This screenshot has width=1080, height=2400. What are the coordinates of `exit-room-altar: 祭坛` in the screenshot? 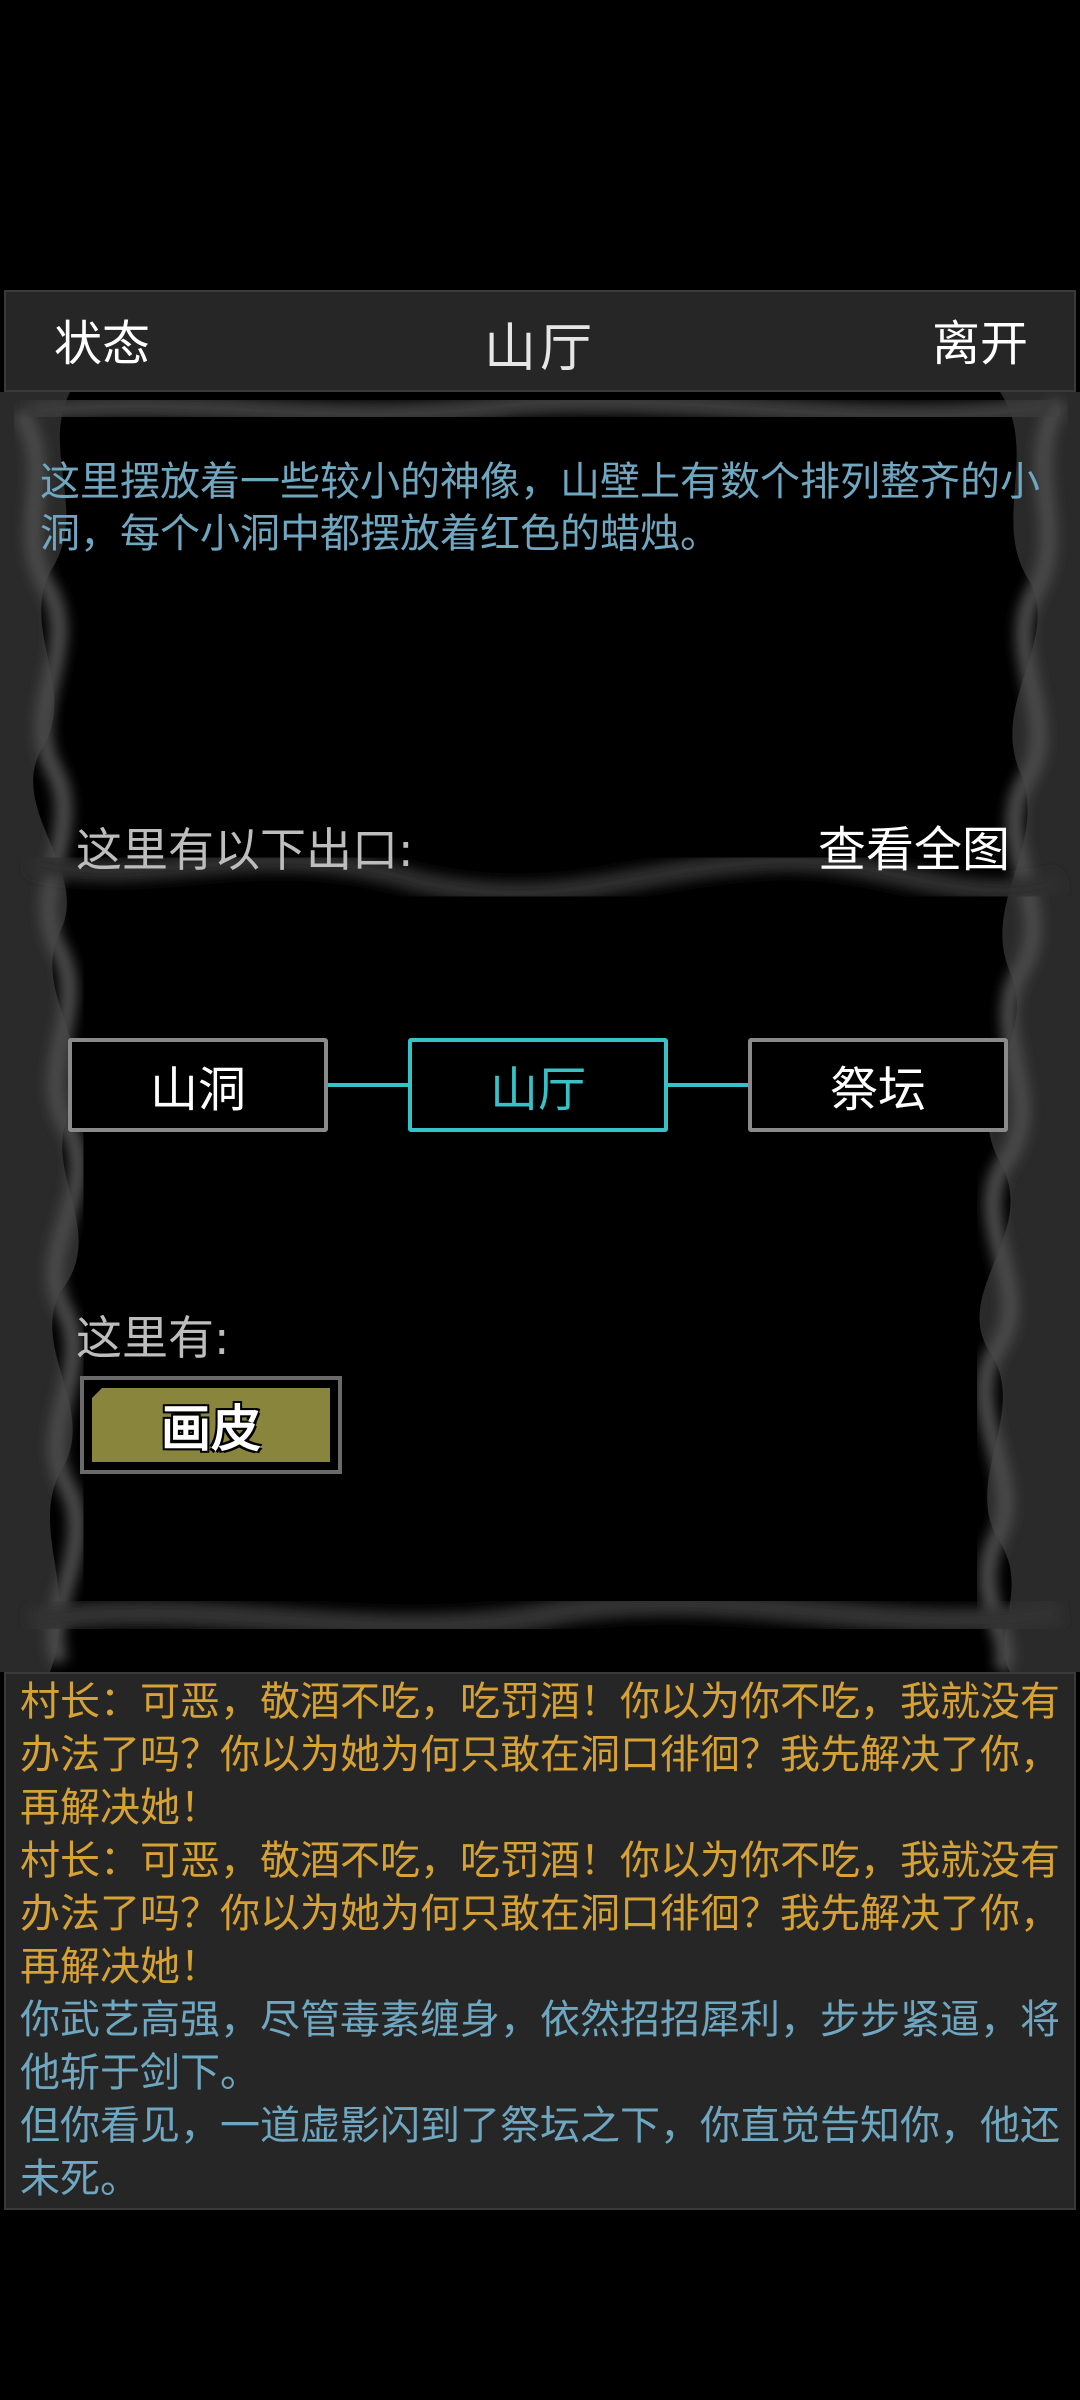 It's located at (878, 1085).